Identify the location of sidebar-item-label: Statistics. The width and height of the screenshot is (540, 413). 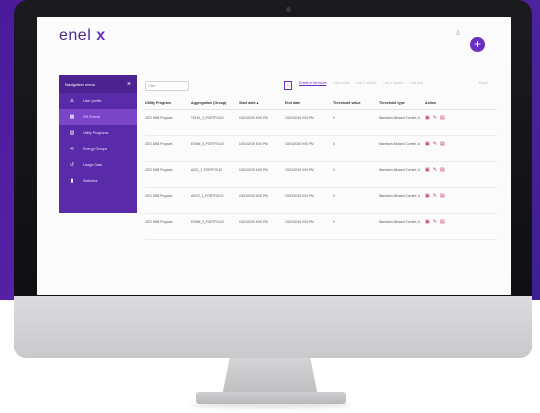
(90, 181).